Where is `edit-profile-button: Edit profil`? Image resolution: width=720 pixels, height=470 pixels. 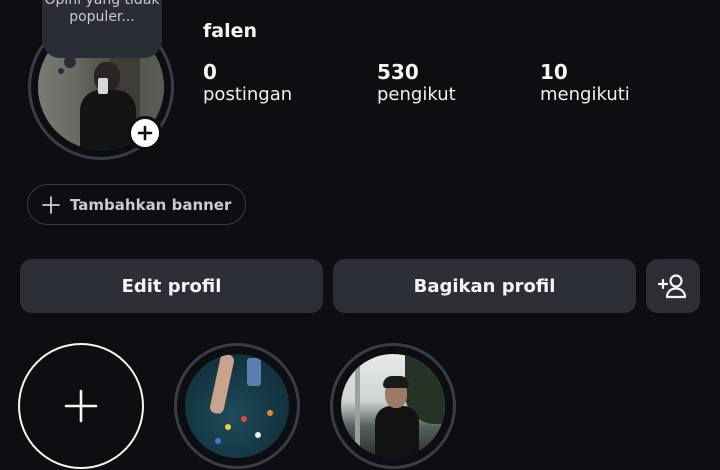 edit-profile-button: Edit profil is located at coordinates (171, 286).